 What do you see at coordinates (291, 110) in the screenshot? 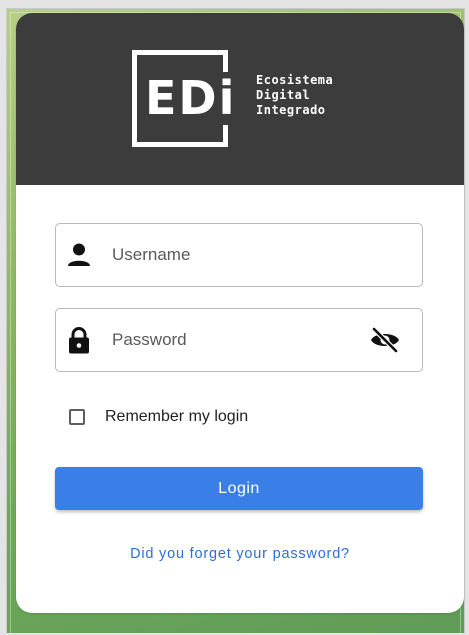
I see `logo-tagline-line: Integrado` at bounding box center [291, 110].